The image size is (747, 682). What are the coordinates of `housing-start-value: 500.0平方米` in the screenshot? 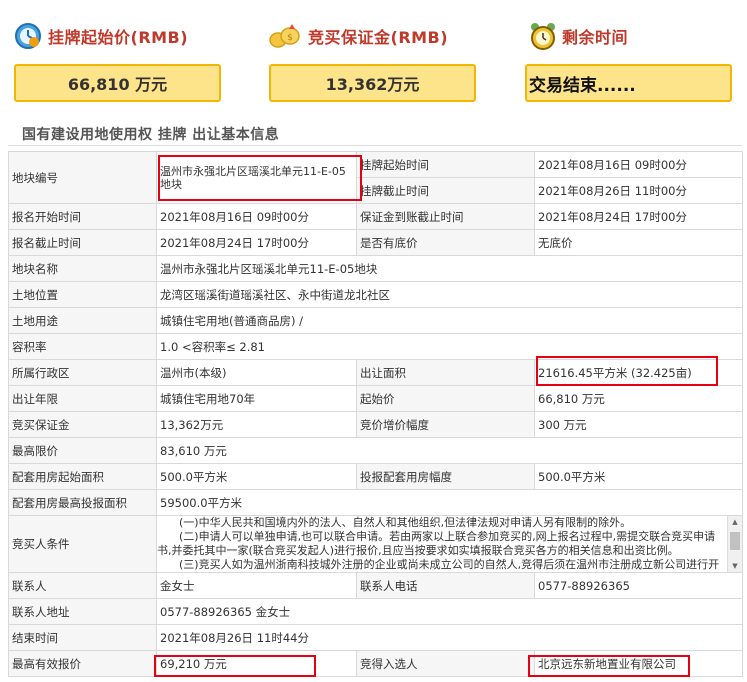 It's located at (256, 476).